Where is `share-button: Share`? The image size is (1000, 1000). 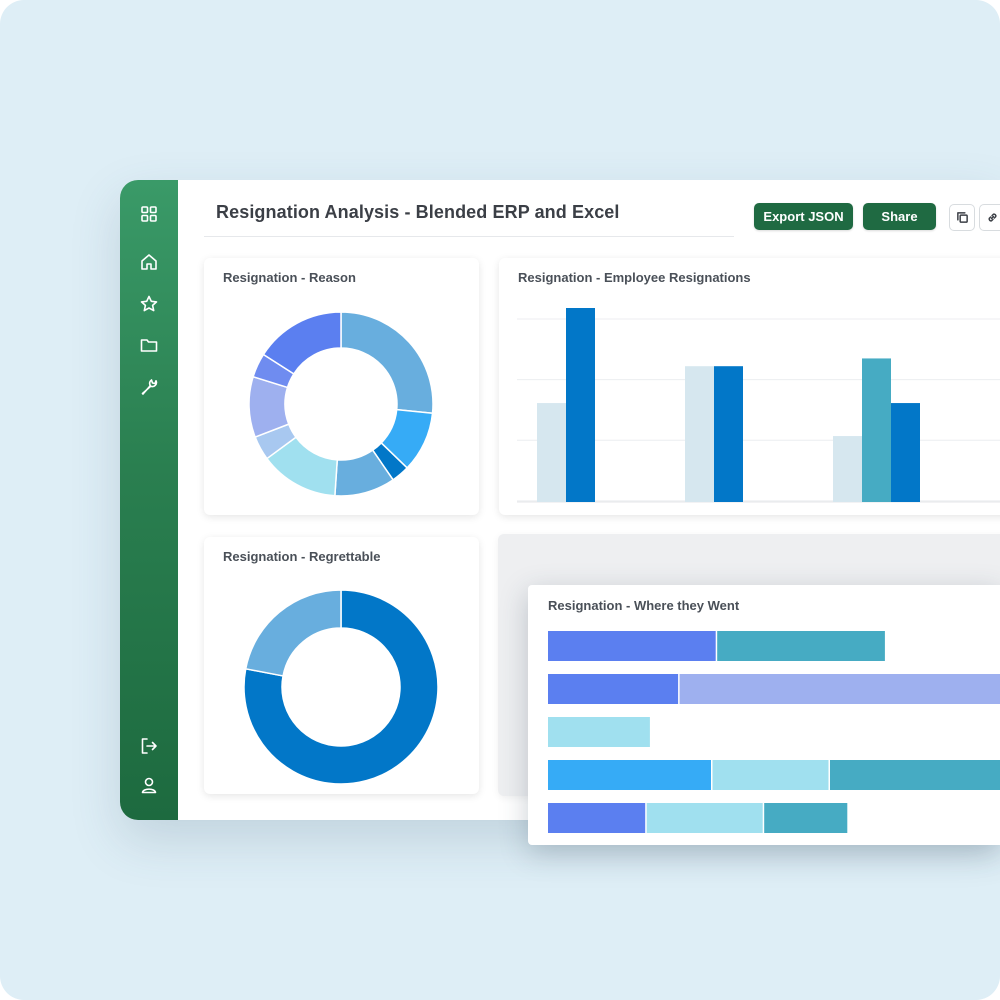
share-button: Share is located at coordinates (899, 216).